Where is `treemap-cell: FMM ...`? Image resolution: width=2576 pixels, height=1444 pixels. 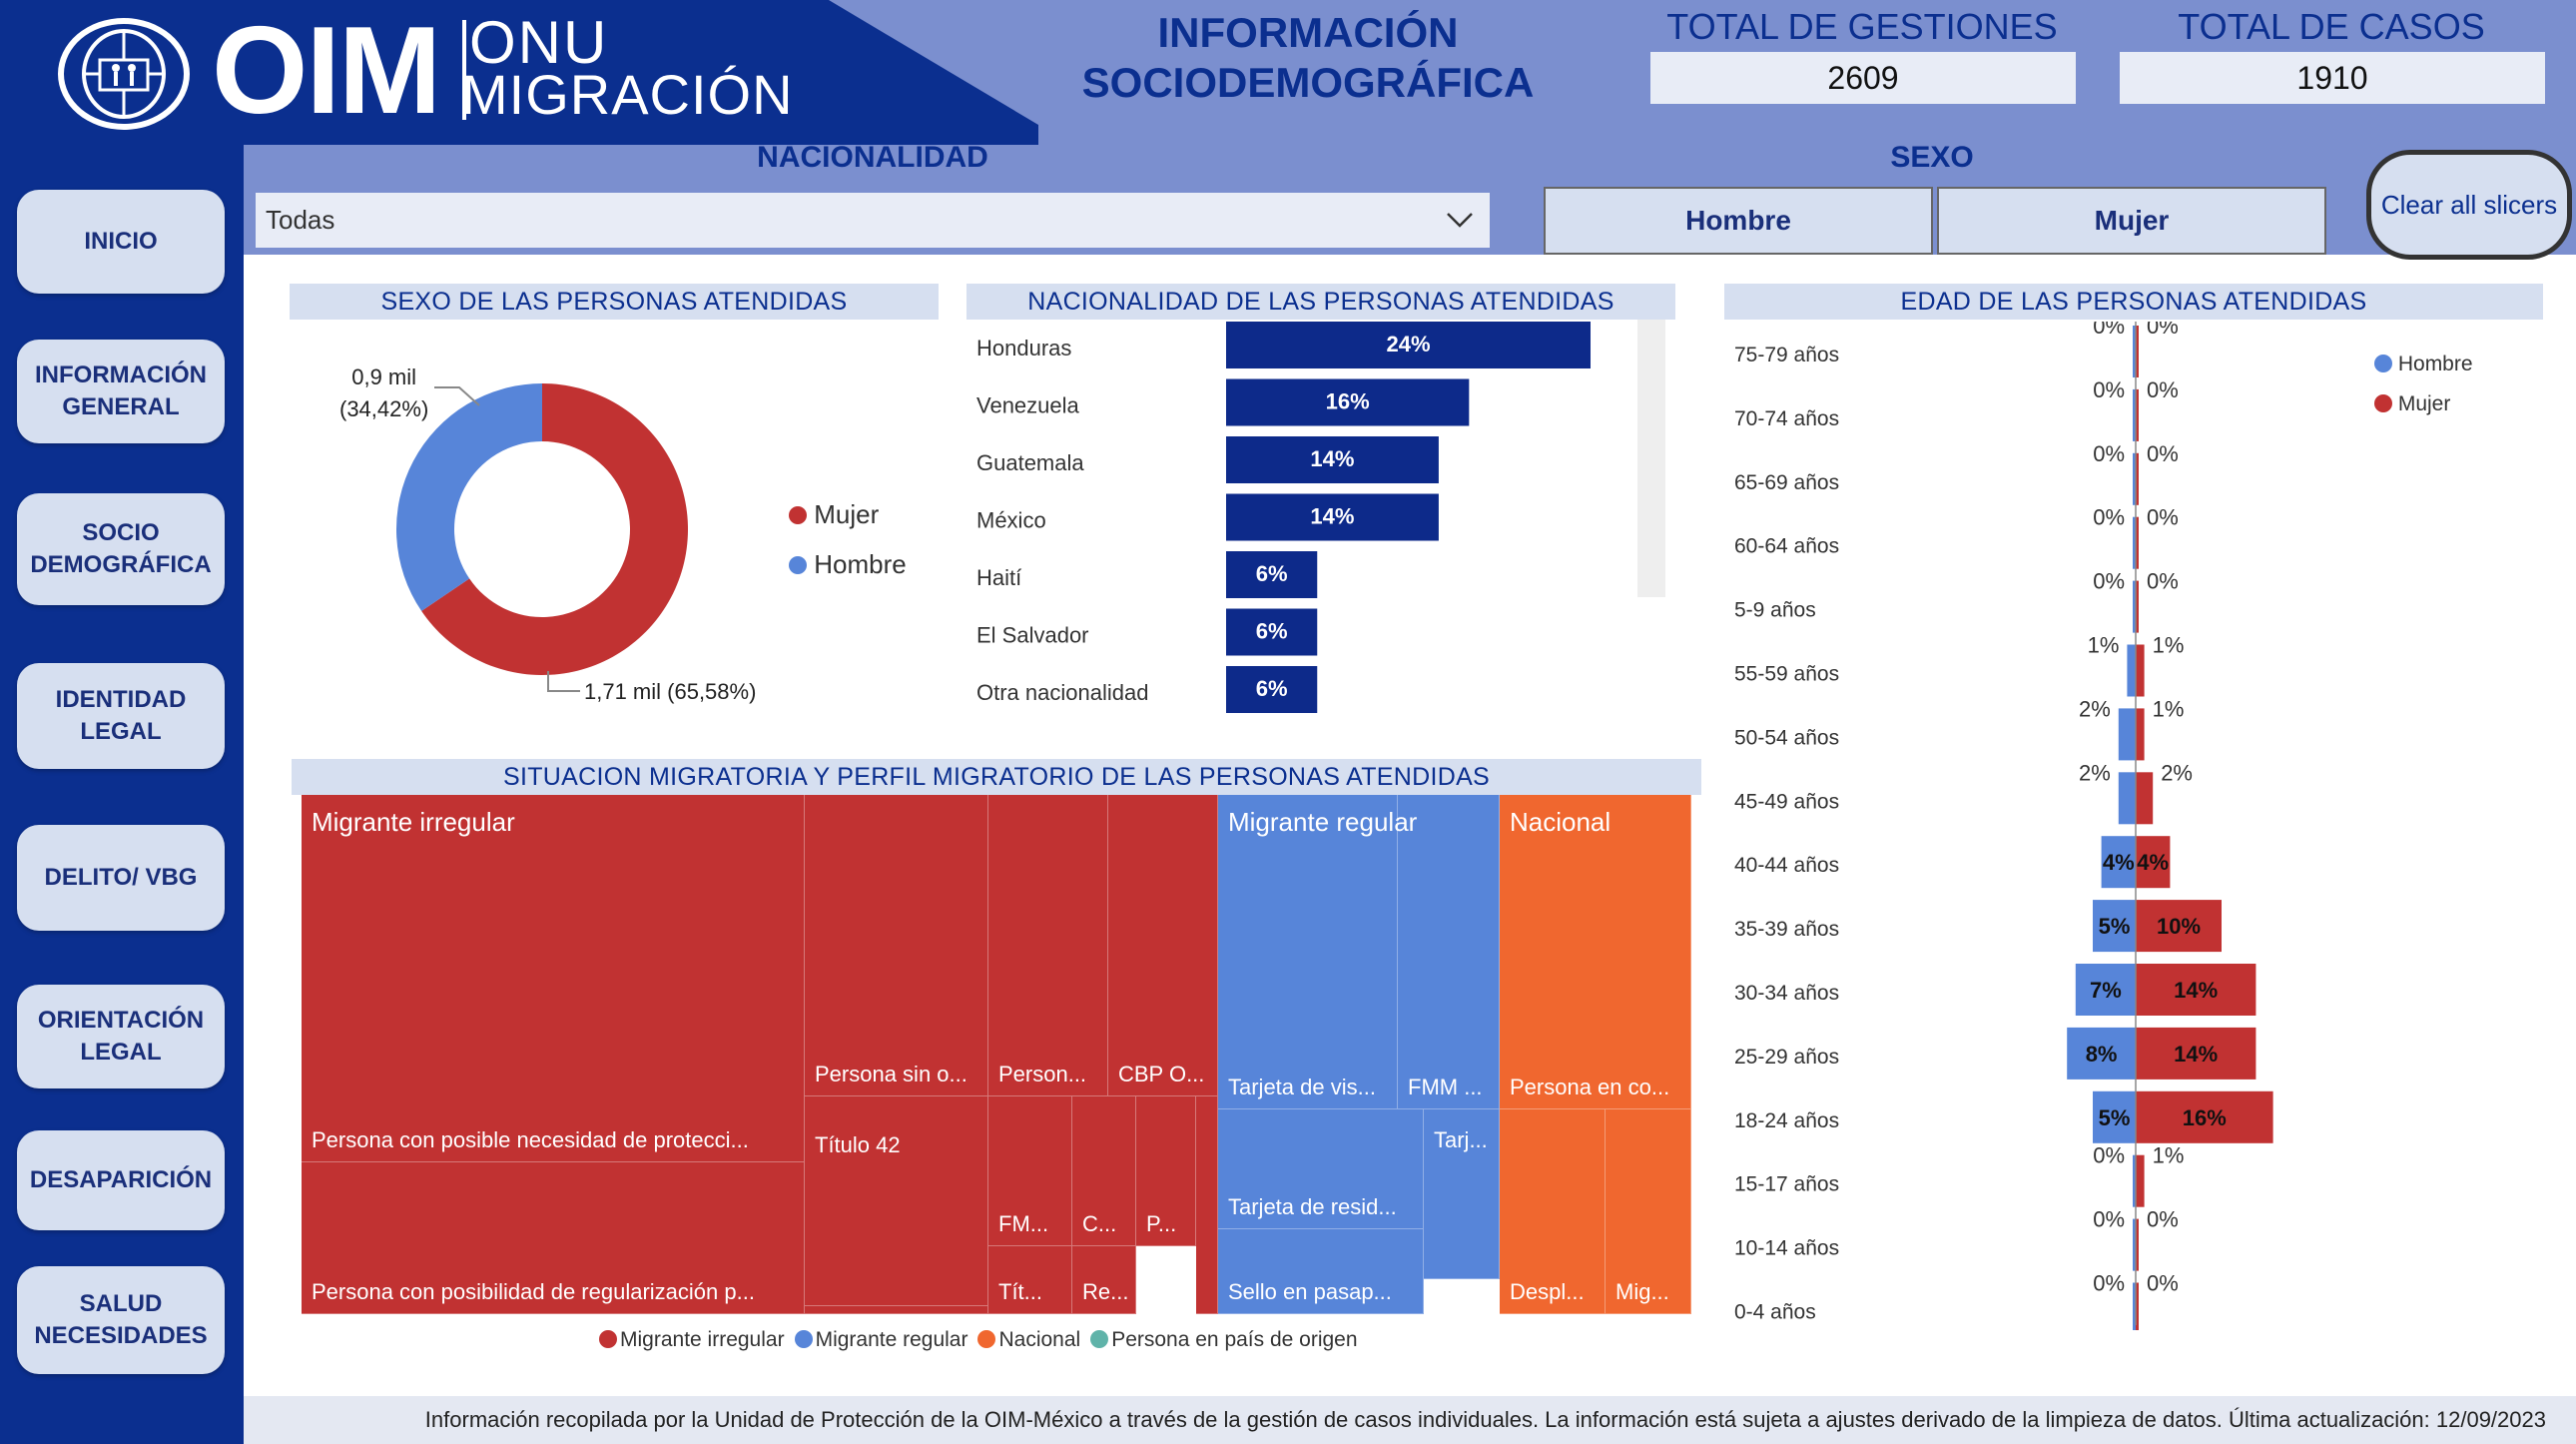 treemap-cell: FMM ... is located at coordinates (1449, 952).